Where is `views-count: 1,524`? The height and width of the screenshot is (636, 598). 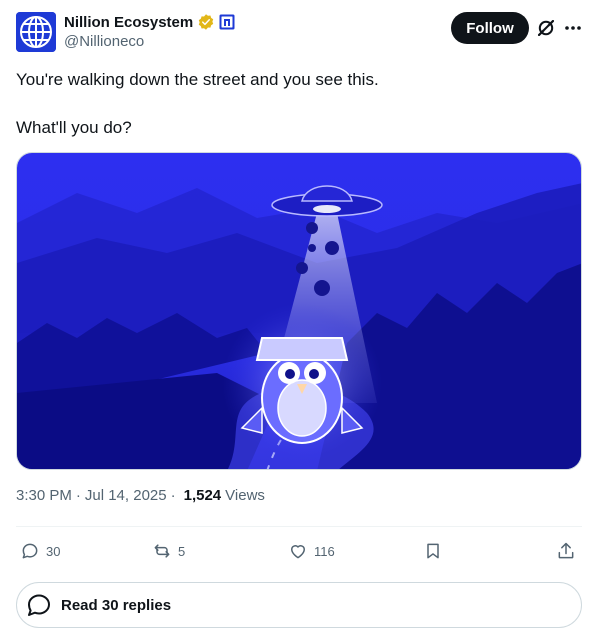
views-count: 1,524 is located at coordinates (202, 495).